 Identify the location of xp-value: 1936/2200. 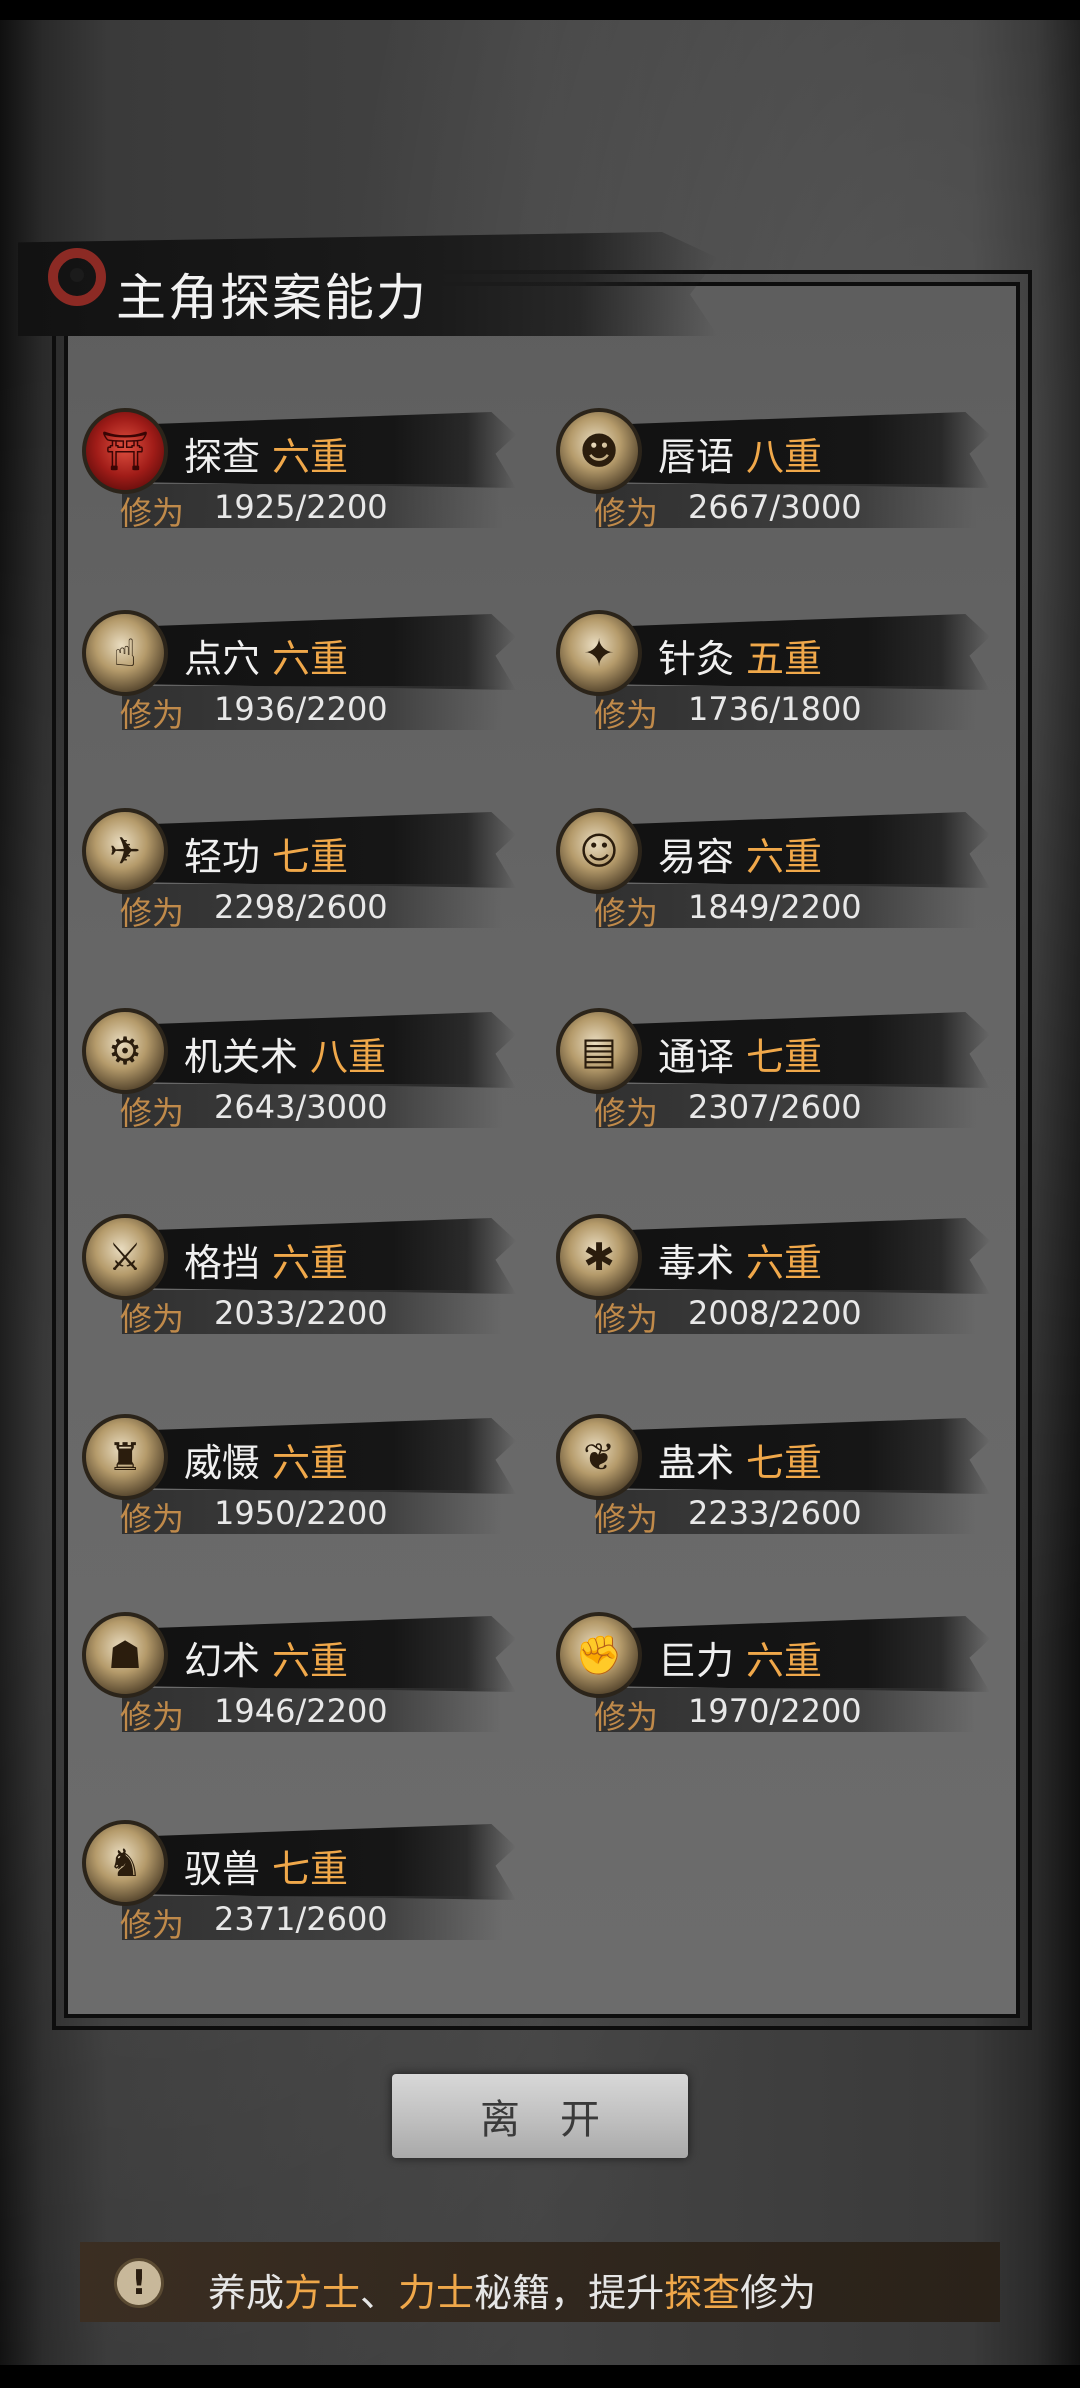
(301, 709).